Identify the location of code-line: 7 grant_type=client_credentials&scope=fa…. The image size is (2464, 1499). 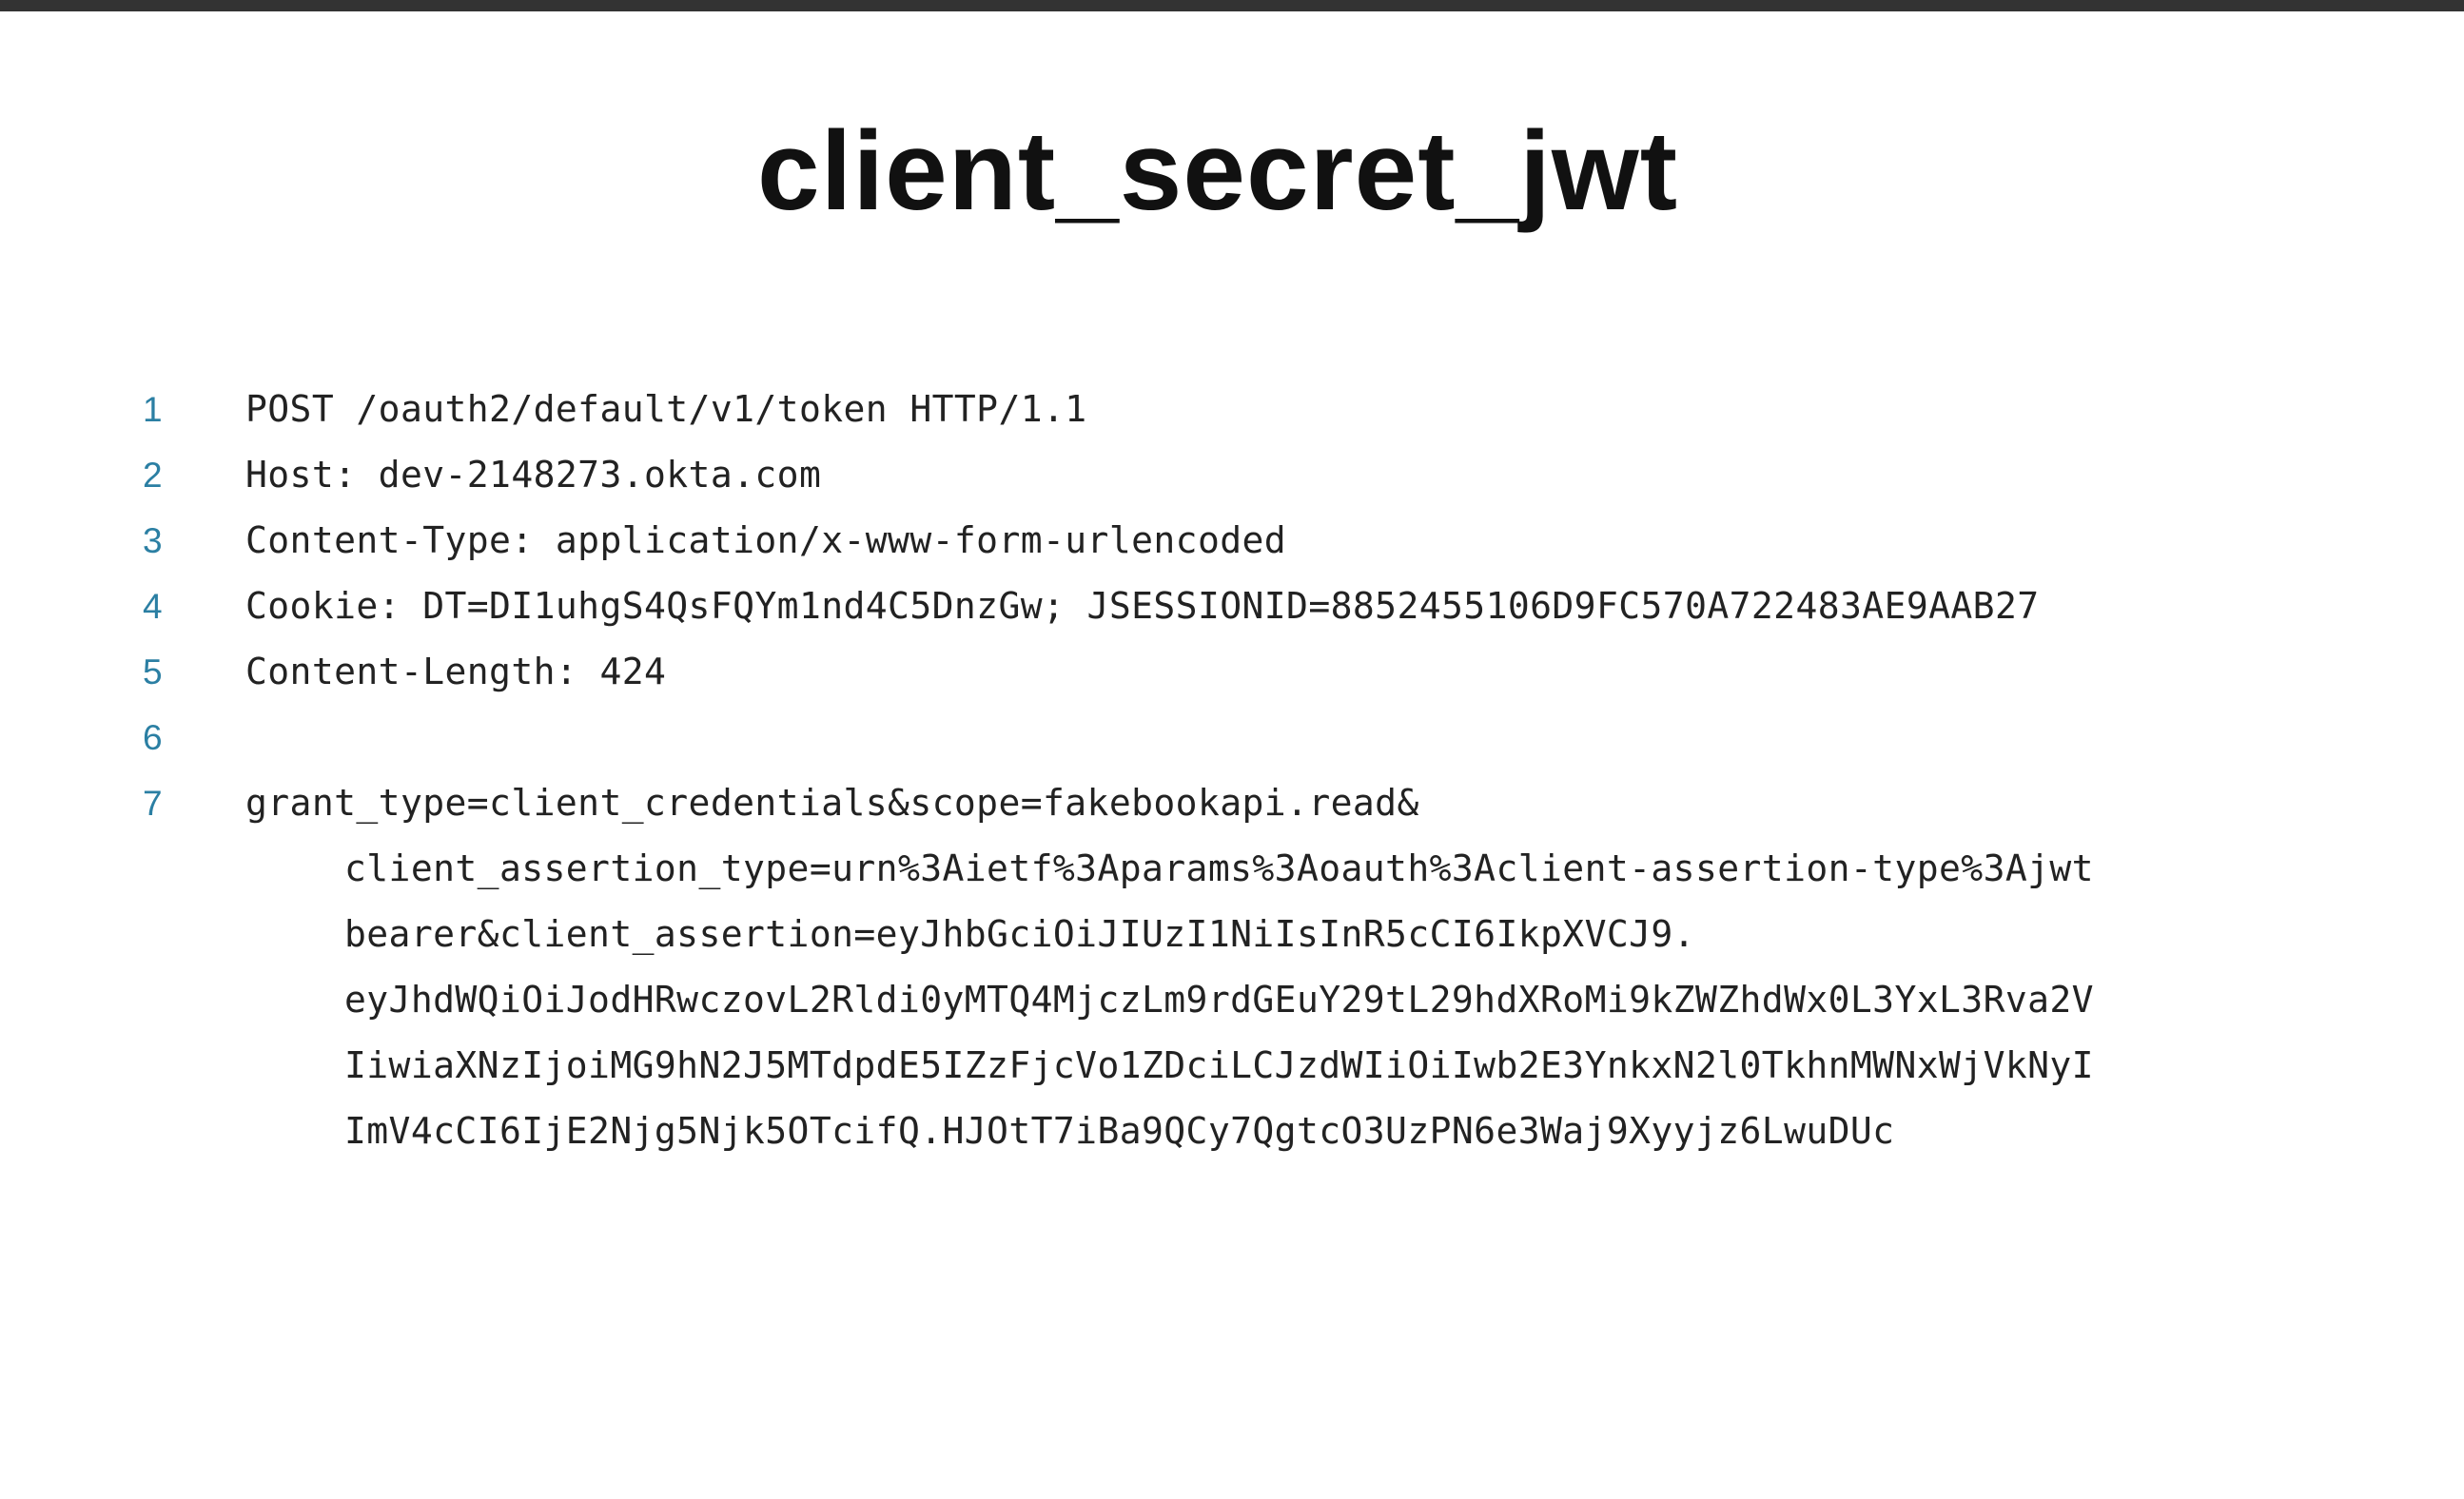
(1237, 803).